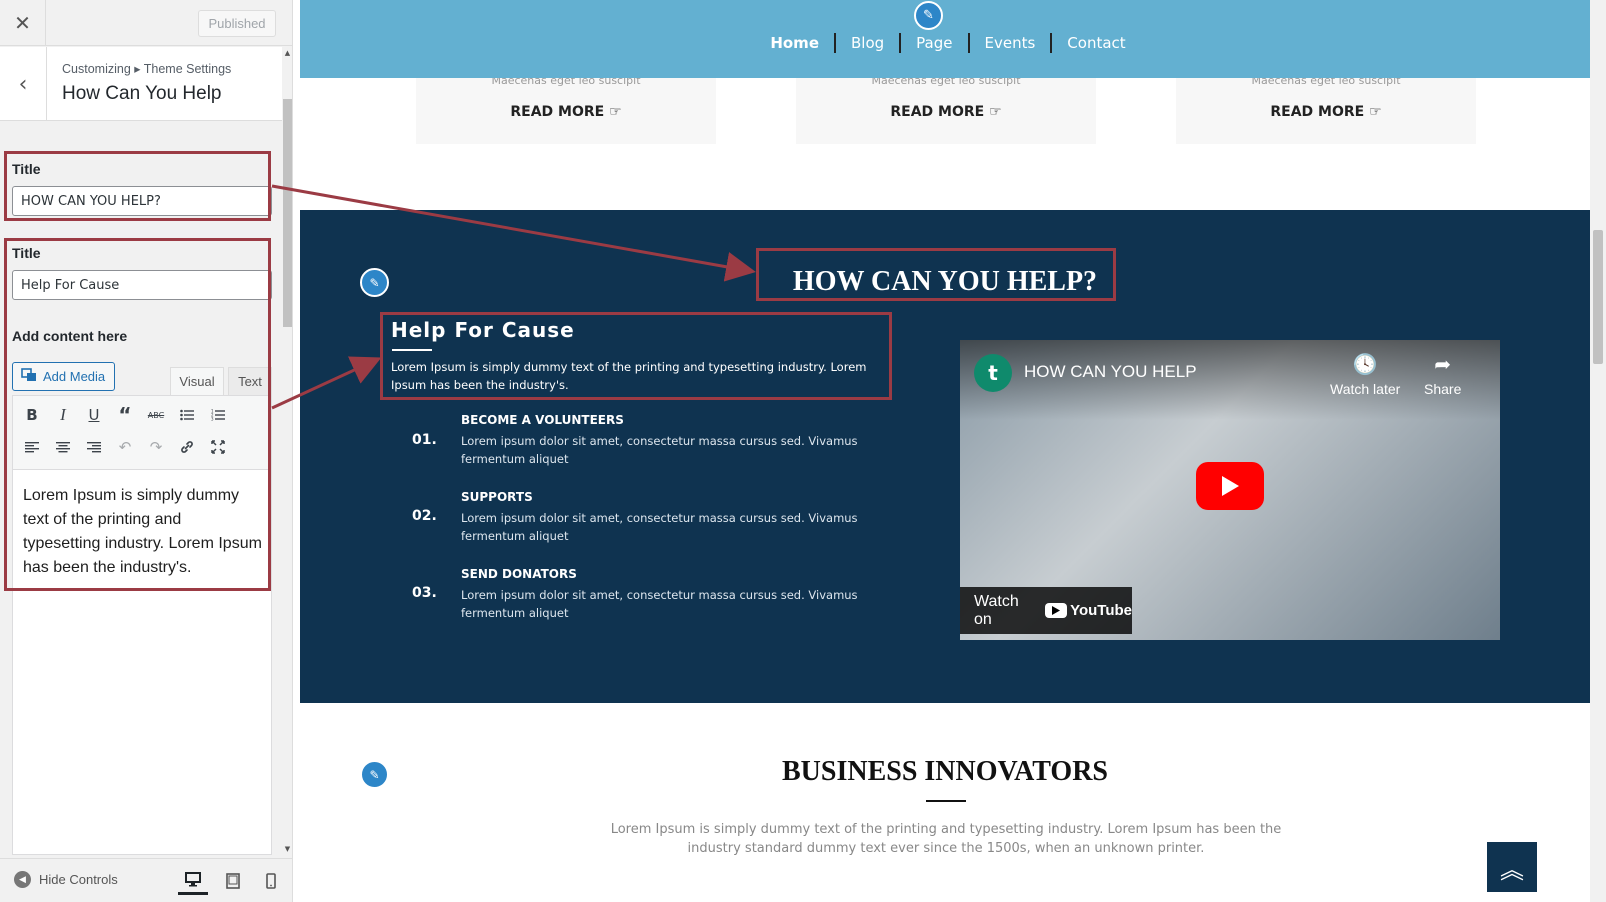 This screenshot has height=902, width=1606. I want to click on numbered-list-icon: 123, so click(218, 415).